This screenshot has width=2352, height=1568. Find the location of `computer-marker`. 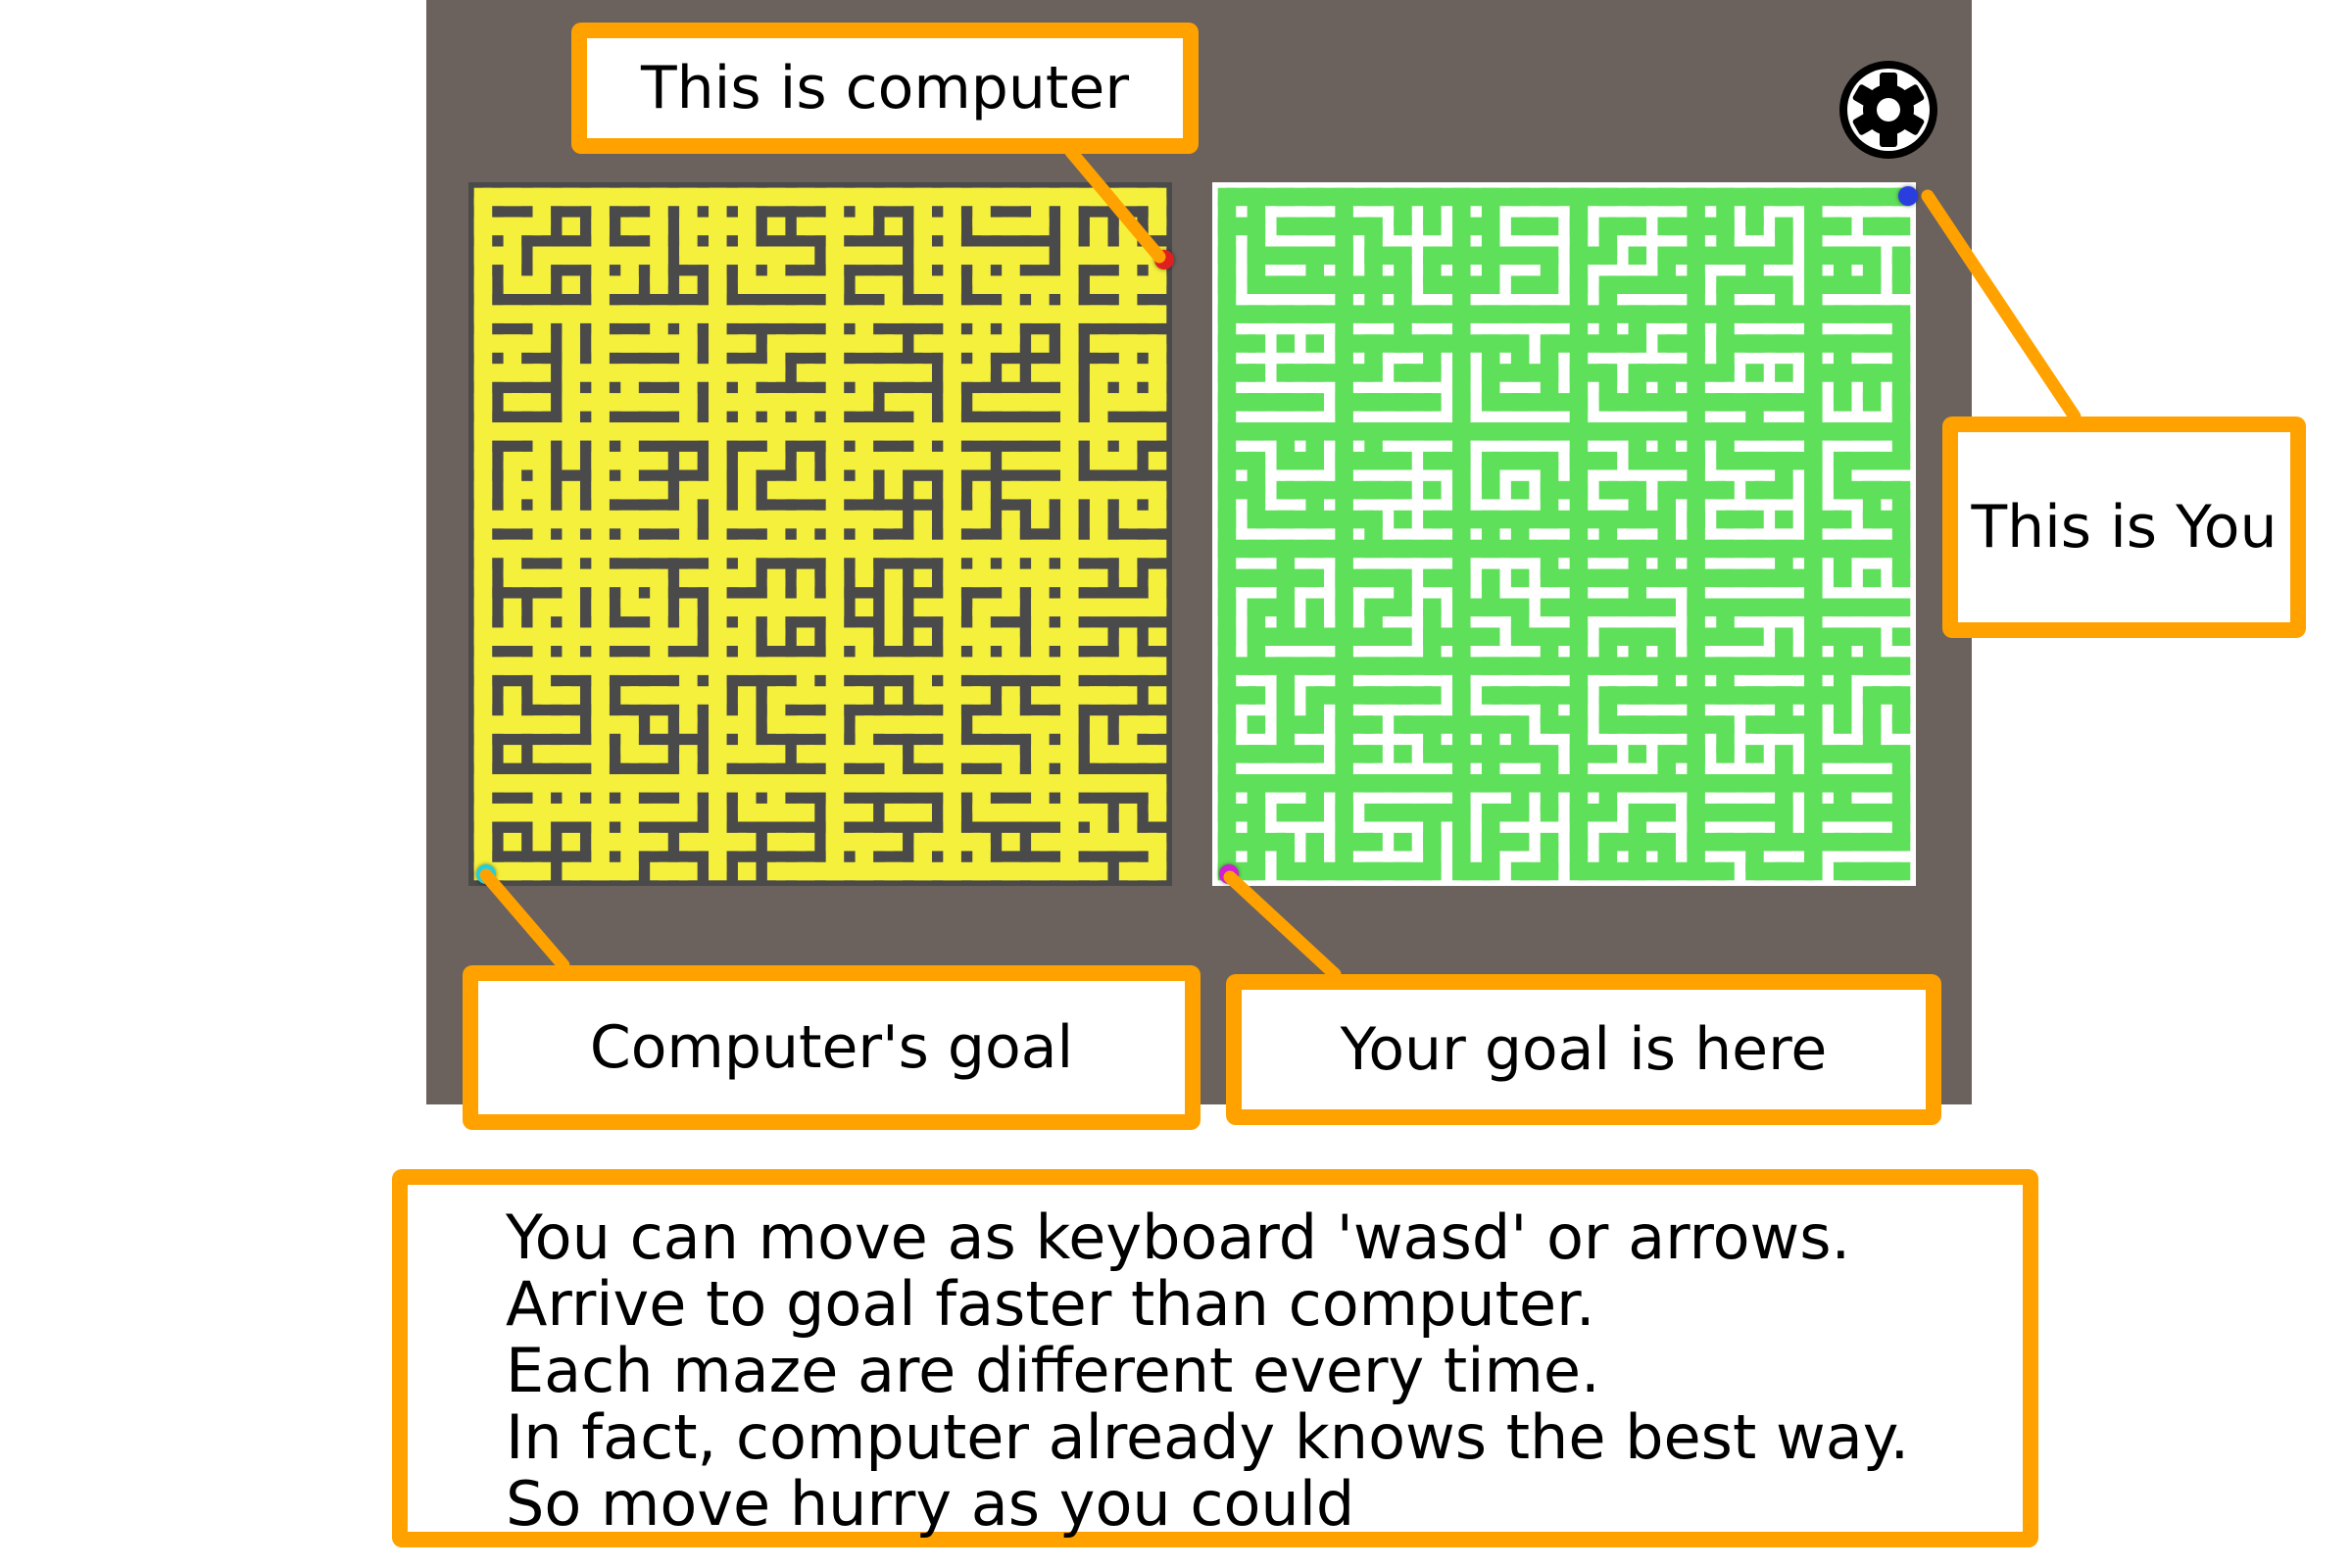

computer-marker is located at coordinates (1164, 260).